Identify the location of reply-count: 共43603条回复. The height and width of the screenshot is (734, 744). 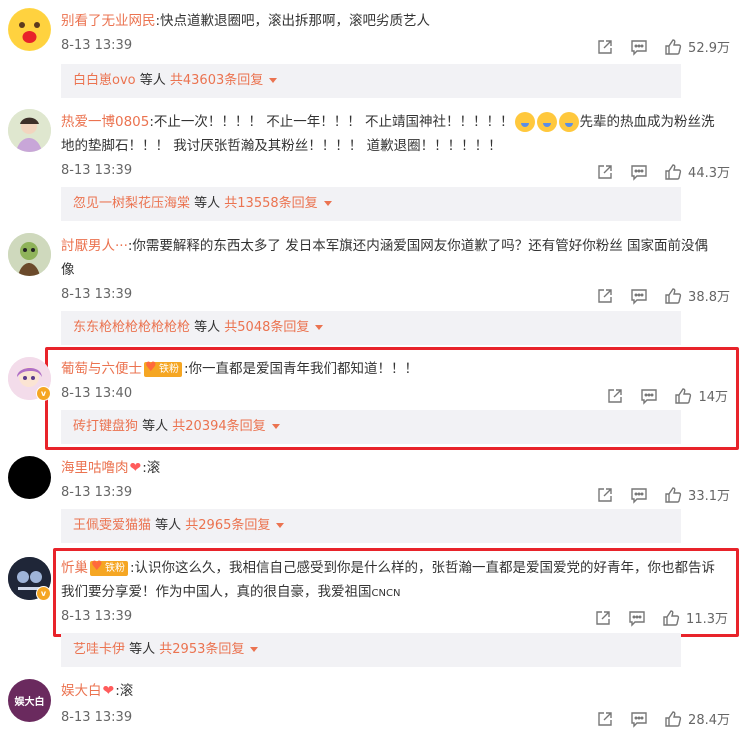
(216, 80).